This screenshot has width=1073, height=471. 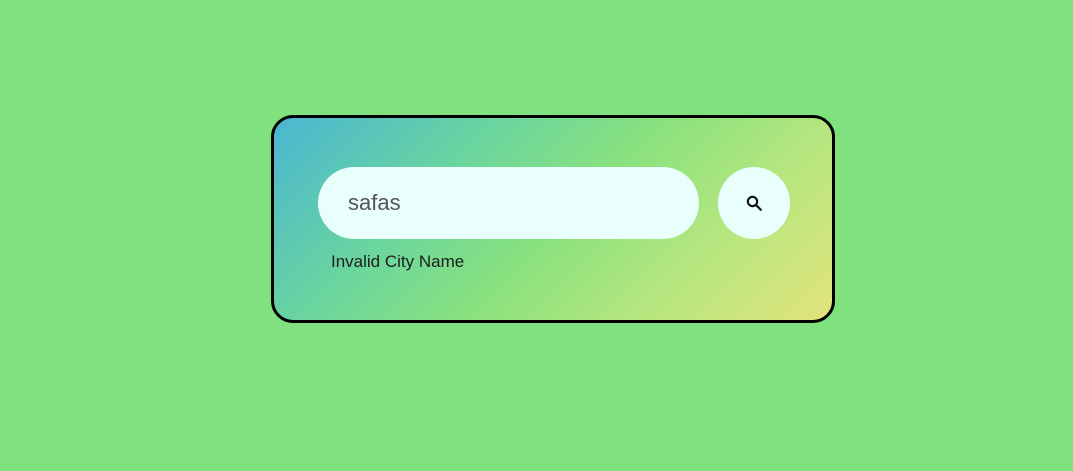 I want to click on search-icon, so click(x=754, y=203).